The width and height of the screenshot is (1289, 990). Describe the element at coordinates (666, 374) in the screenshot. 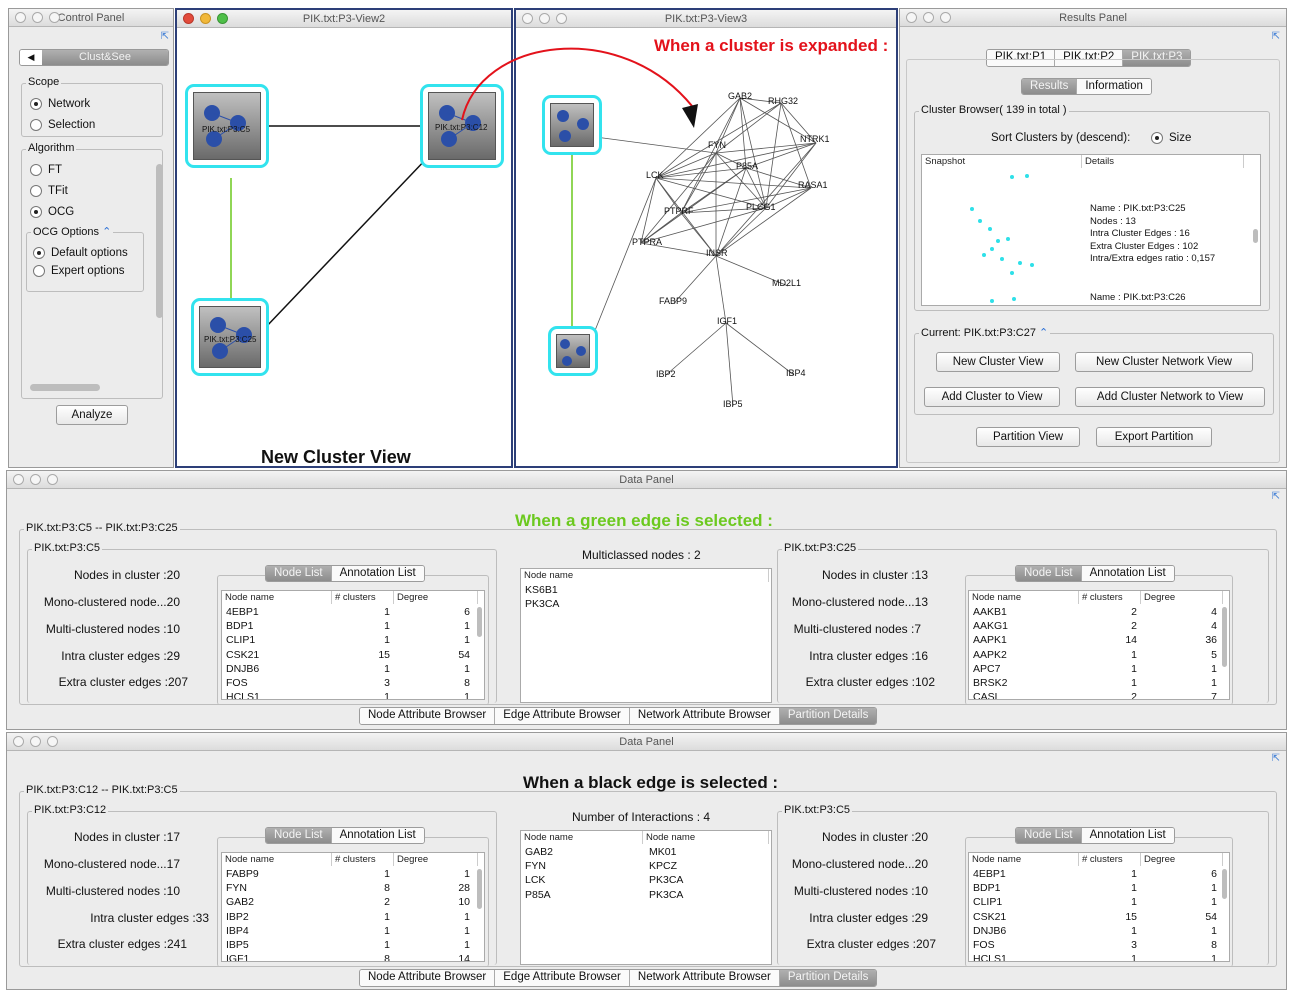

I see `node-ibp2: IBP2` at that location.